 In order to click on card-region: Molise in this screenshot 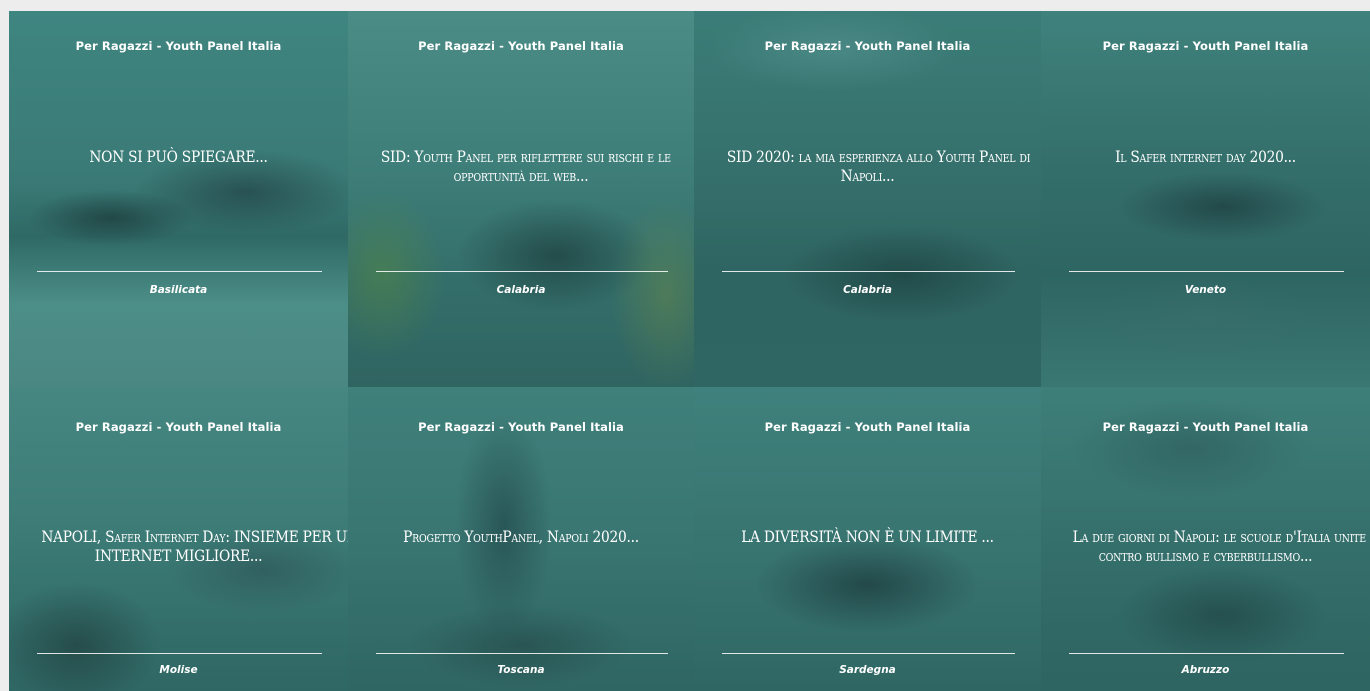, I will do `click(178, 670)`.